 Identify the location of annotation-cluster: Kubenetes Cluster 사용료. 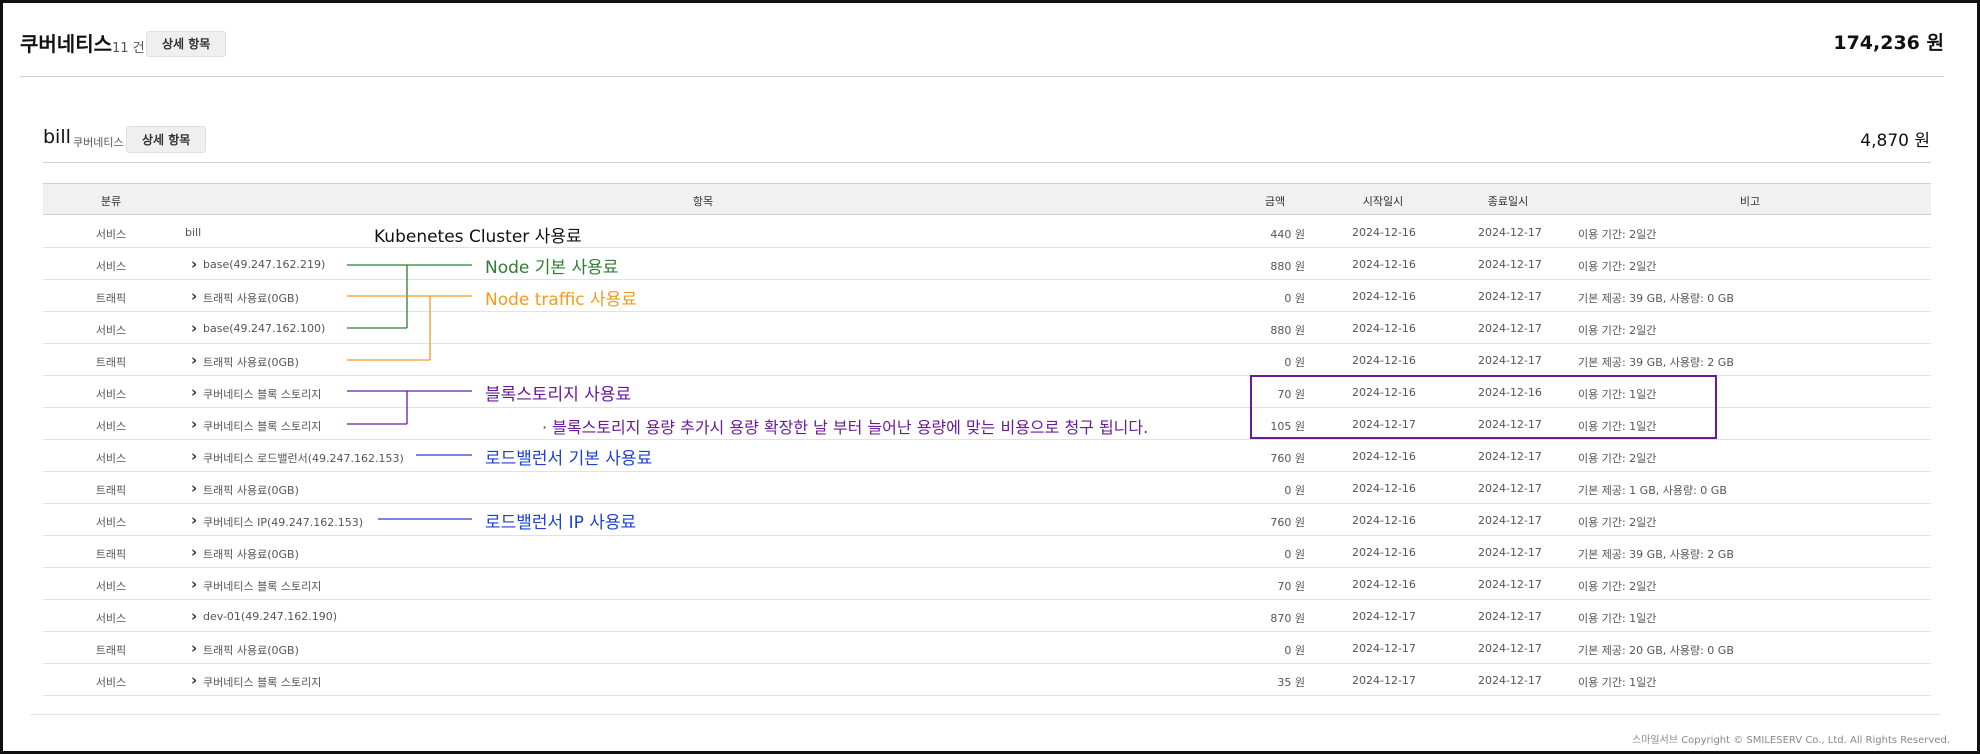
(478, 237).